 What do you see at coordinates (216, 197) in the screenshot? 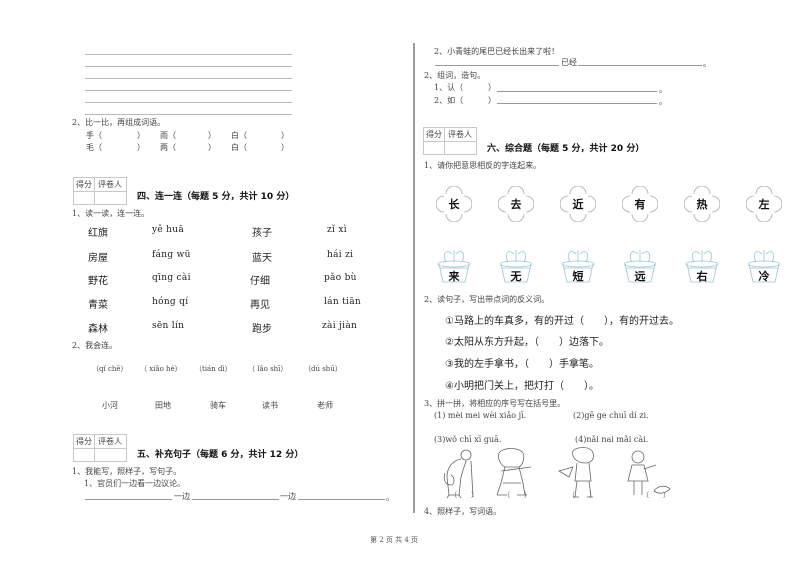
I see `section-title: 四、连一连（每题 5 分，共计 10 分）` at bounding box center [216, 197].